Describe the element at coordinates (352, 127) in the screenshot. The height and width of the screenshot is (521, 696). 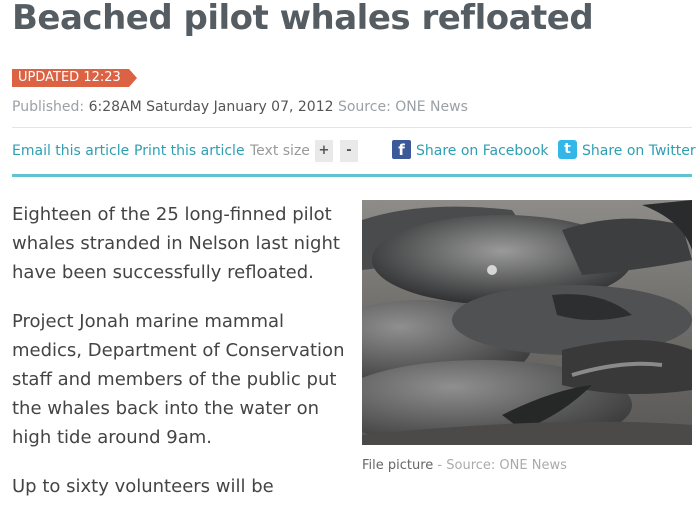
I see `divider` at that location.